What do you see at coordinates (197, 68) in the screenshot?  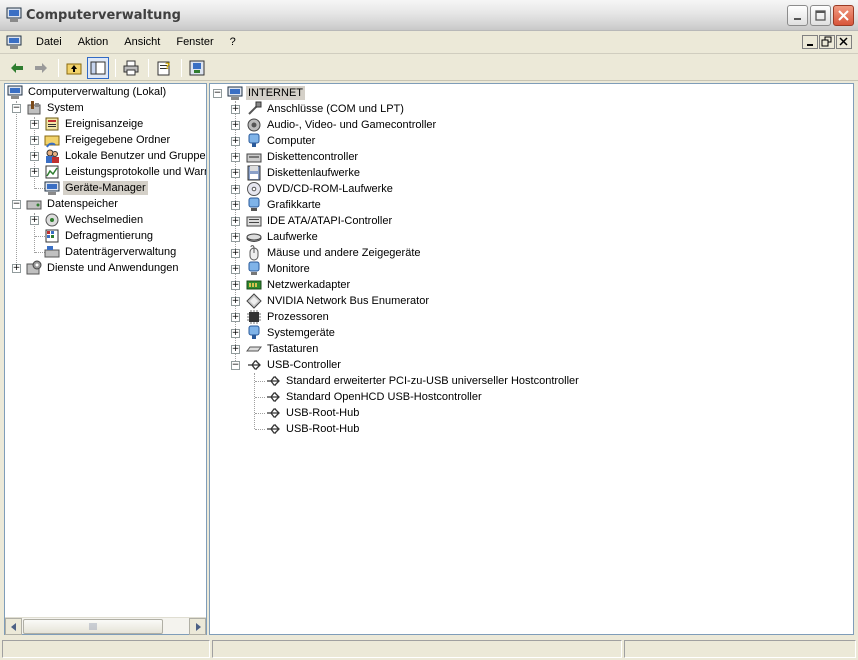 I see `device-manager-toolbar-button` at bounding box center [197, 68].